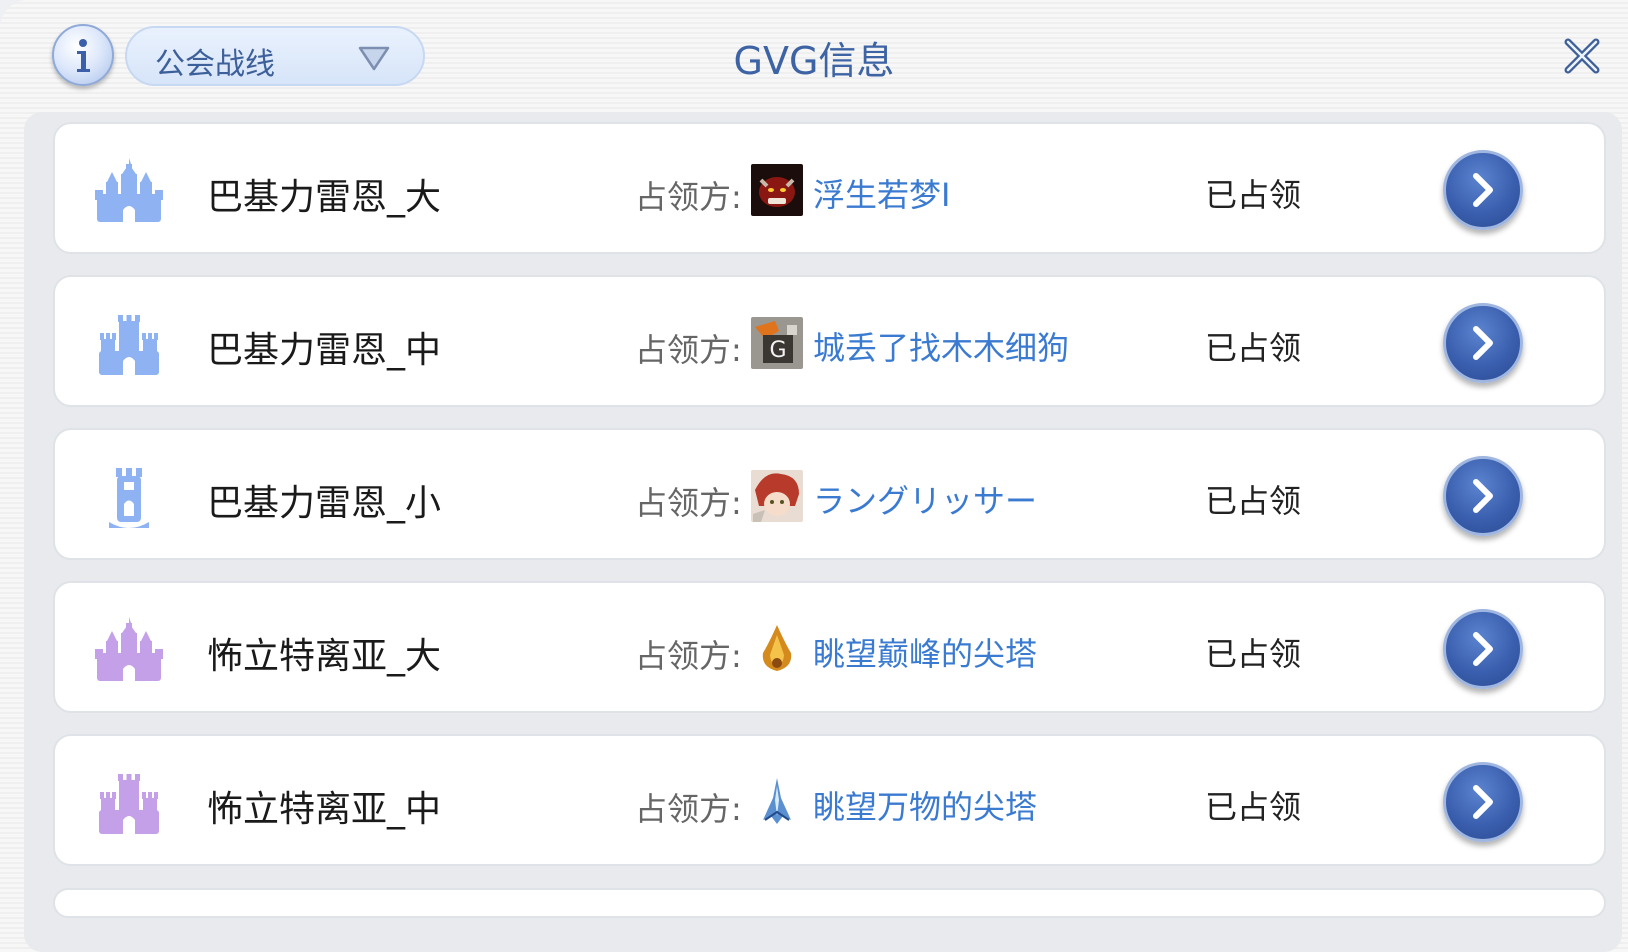  What do you see at coordinates (324, 503) in the screenshot?
I see `castle-name: 巴基力雷恩_小` at bounding box center [324, 503].